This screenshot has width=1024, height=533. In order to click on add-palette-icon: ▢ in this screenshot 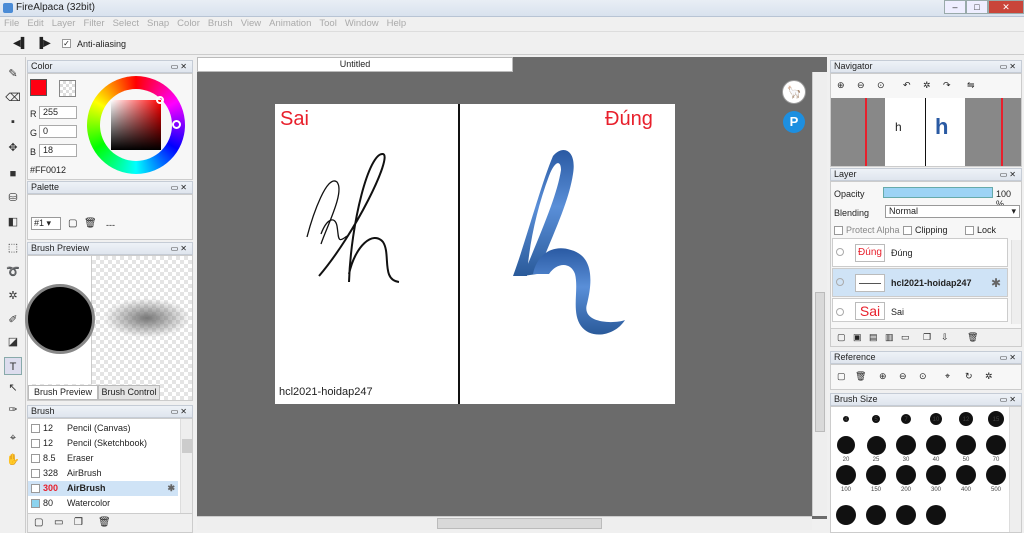, I will do `click(72, 223)`.